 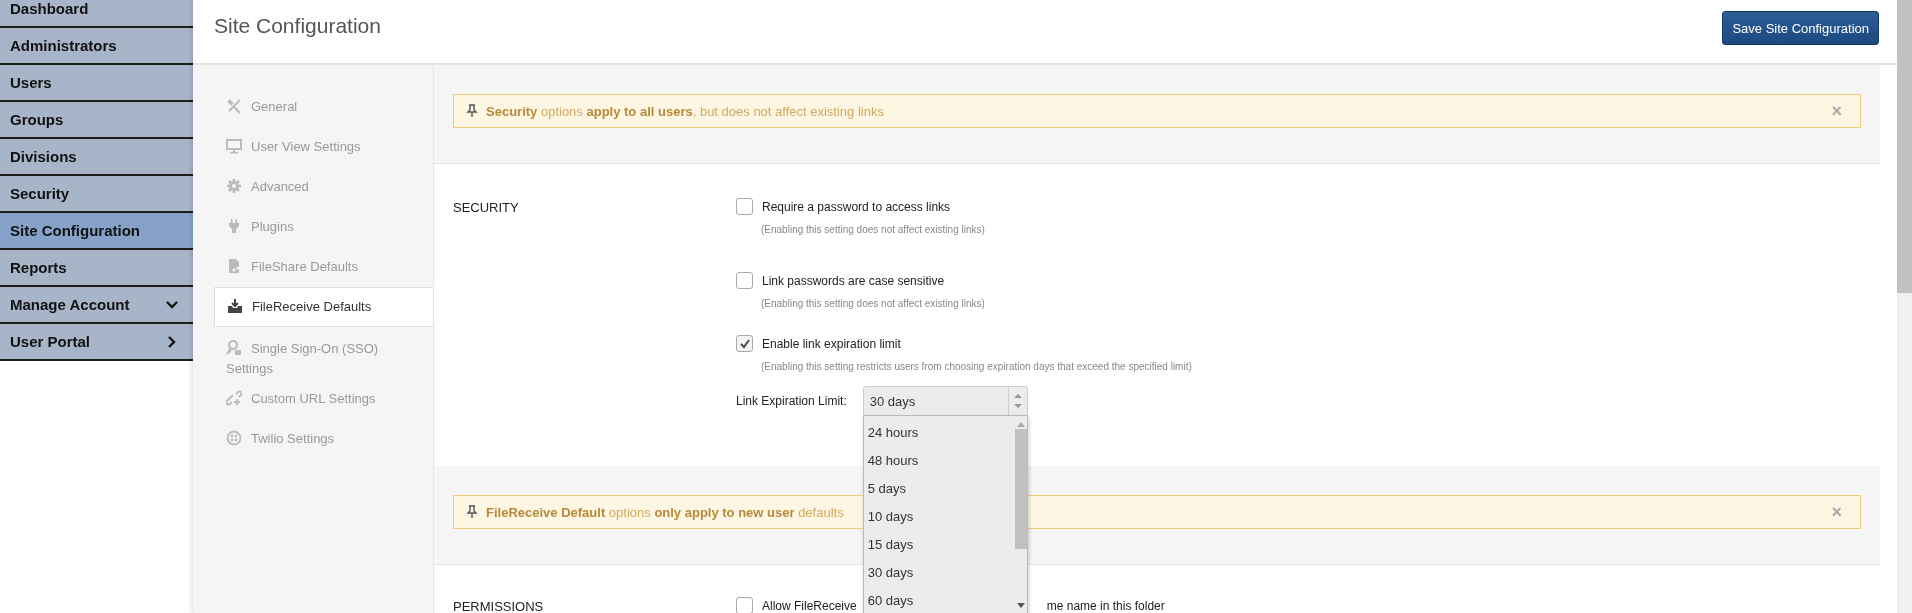 What do you see at coordinates (939, 489) in the screenshot?
I see `dropdown-option: 5 days` at bounding box center [939, 489].